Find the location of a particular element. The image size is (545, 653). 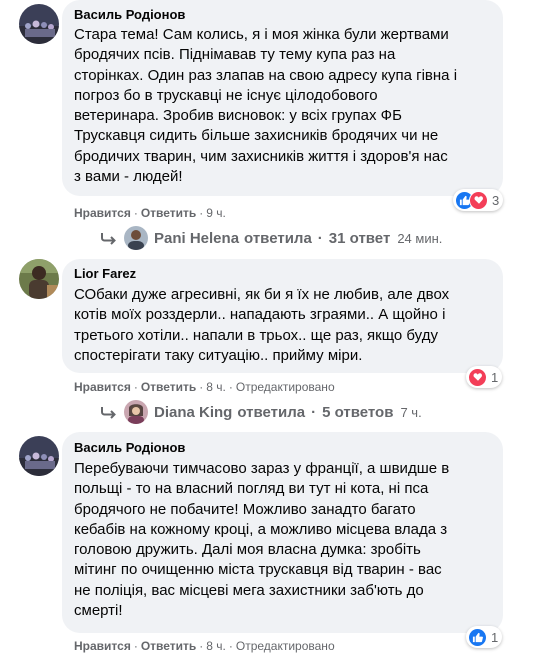

reply-author: Pani Helena is located at coordinates (197, 238).